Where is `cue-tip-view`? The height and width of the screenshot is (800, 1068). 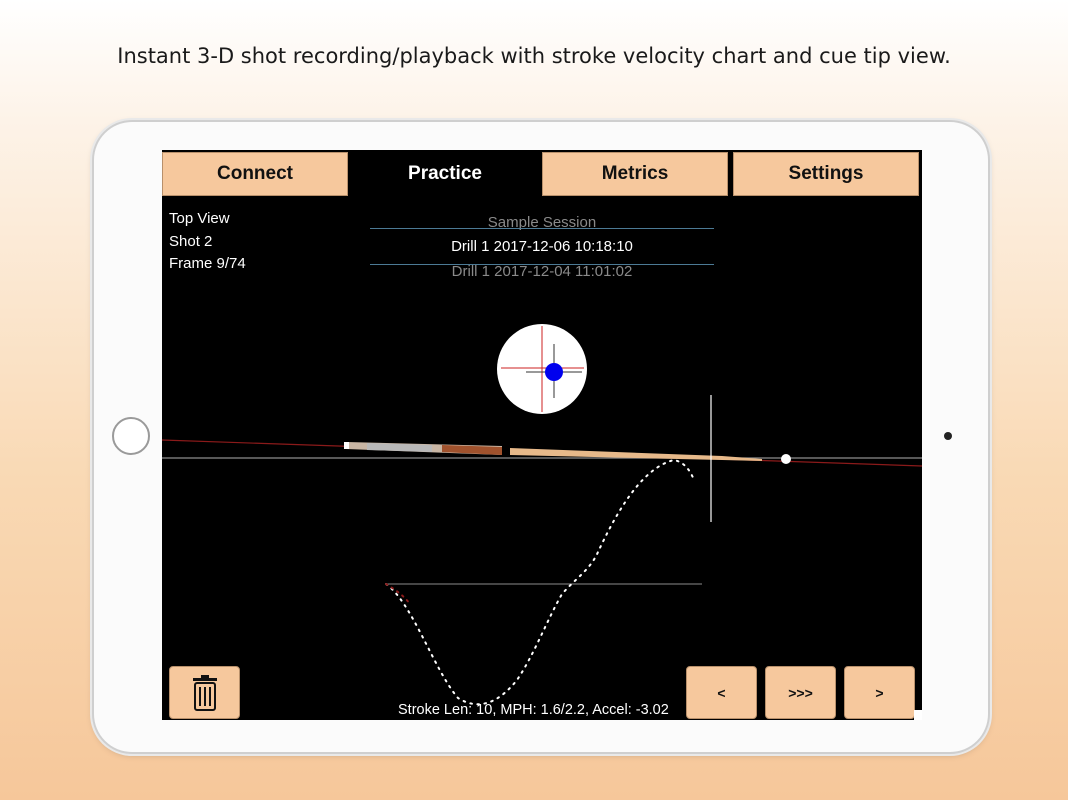 cue-tip-view is located at coordinates (542, 369).